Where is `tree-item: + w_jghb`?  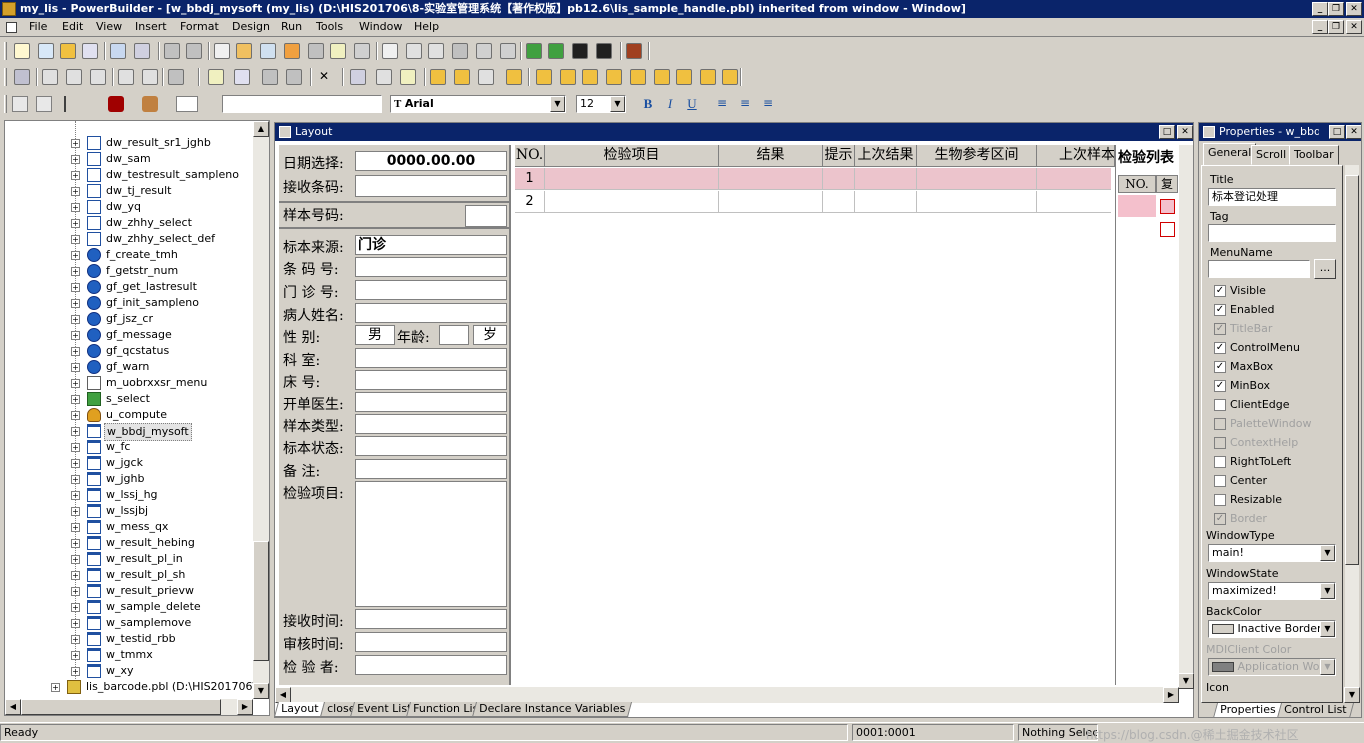 tree-item: + w_jghb is located at coordinates (137, 479).